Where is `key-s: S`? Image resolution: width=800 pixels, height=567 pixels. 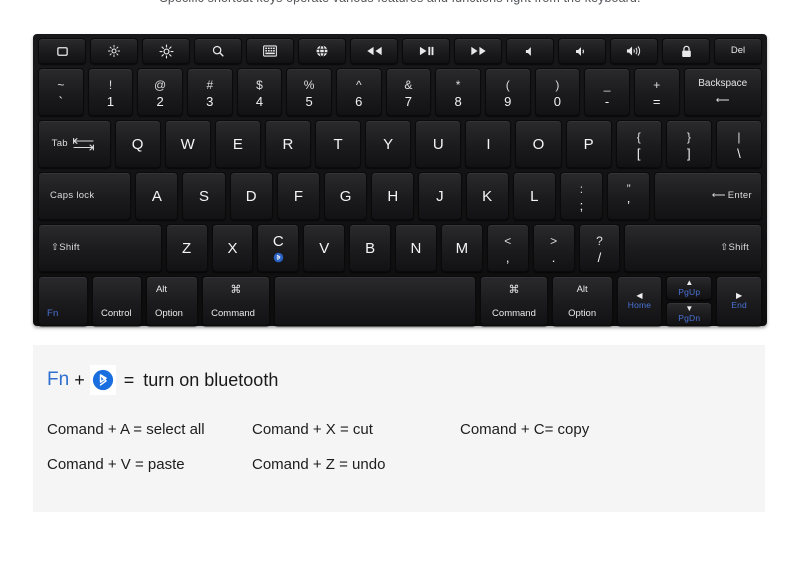 key-s: S is located at coordinates (204, 196).